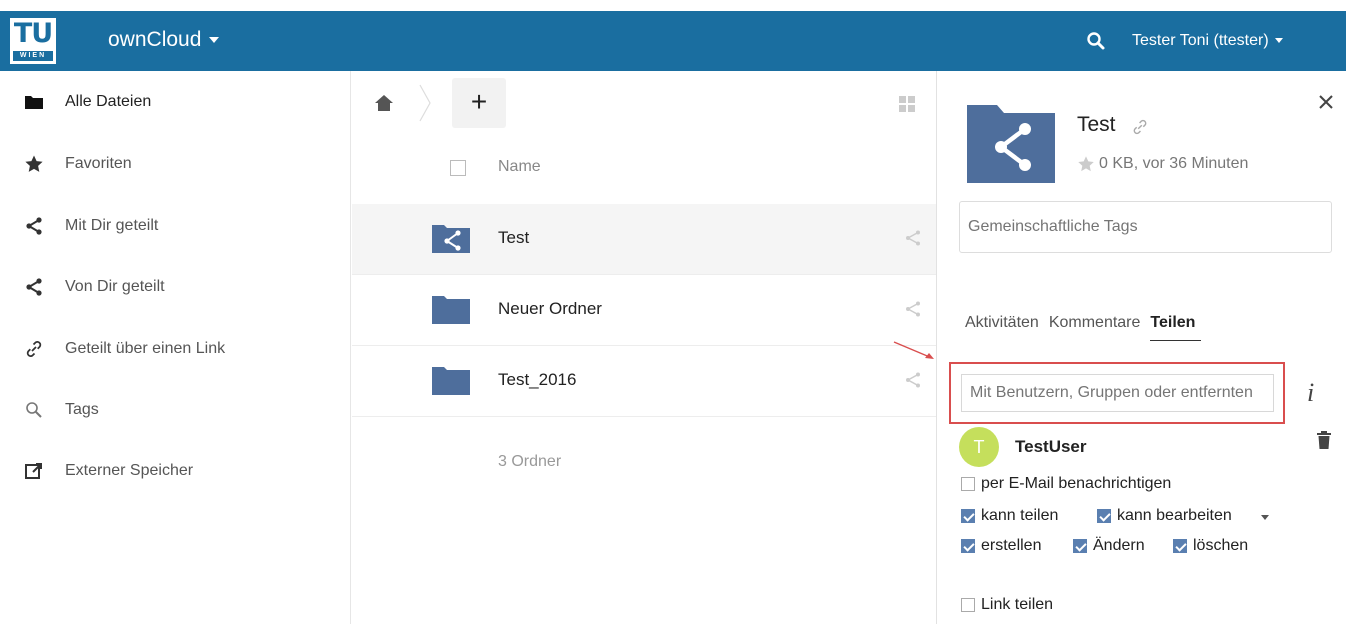  Describe the element at coordinates (458, 168) in the screenshot. I see `select-all-checkbox` at that location.